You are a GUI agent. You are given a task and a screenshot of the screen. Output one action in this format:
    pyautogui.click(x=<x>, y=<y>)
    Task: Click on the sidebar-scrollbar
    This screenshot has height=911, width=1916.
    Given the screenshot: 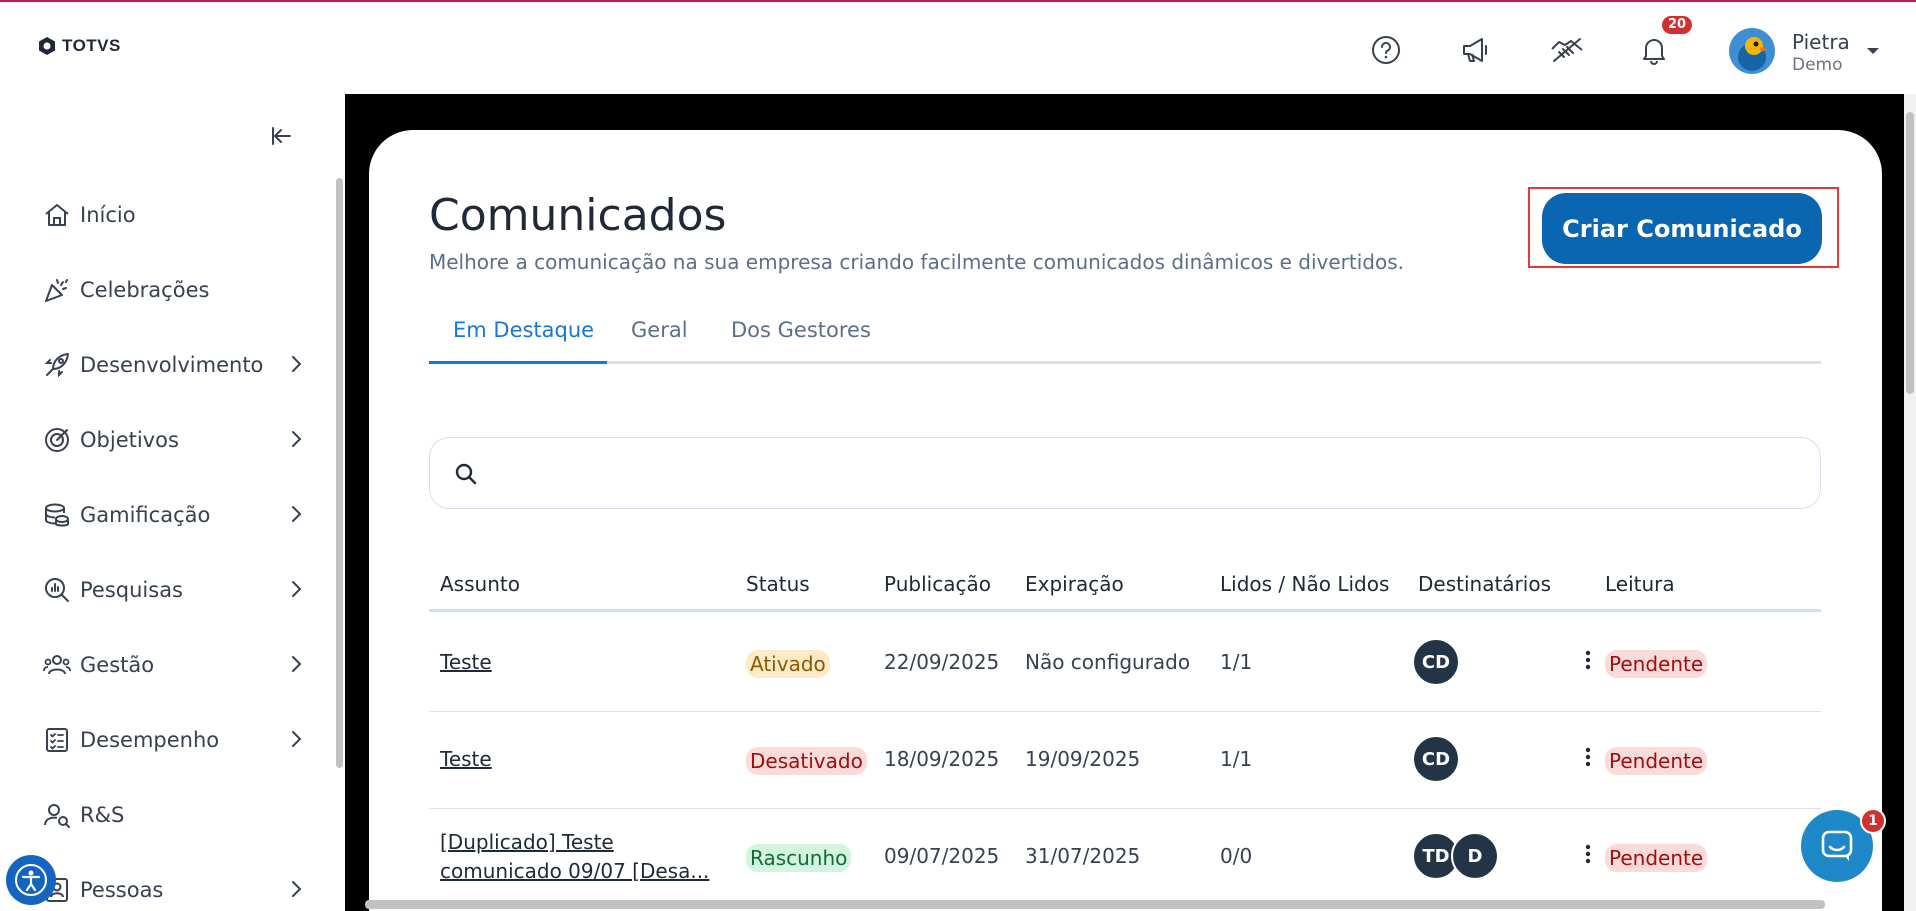 What is the action you would take?
    pyautogui.click(x=339, y=473)
    